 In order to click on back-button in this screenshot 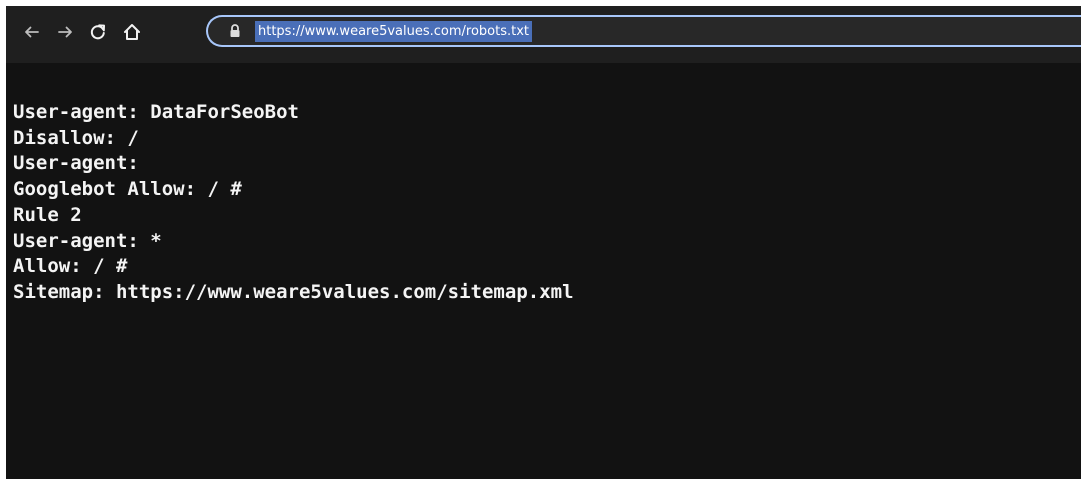, I will do `click(32, 32)`.